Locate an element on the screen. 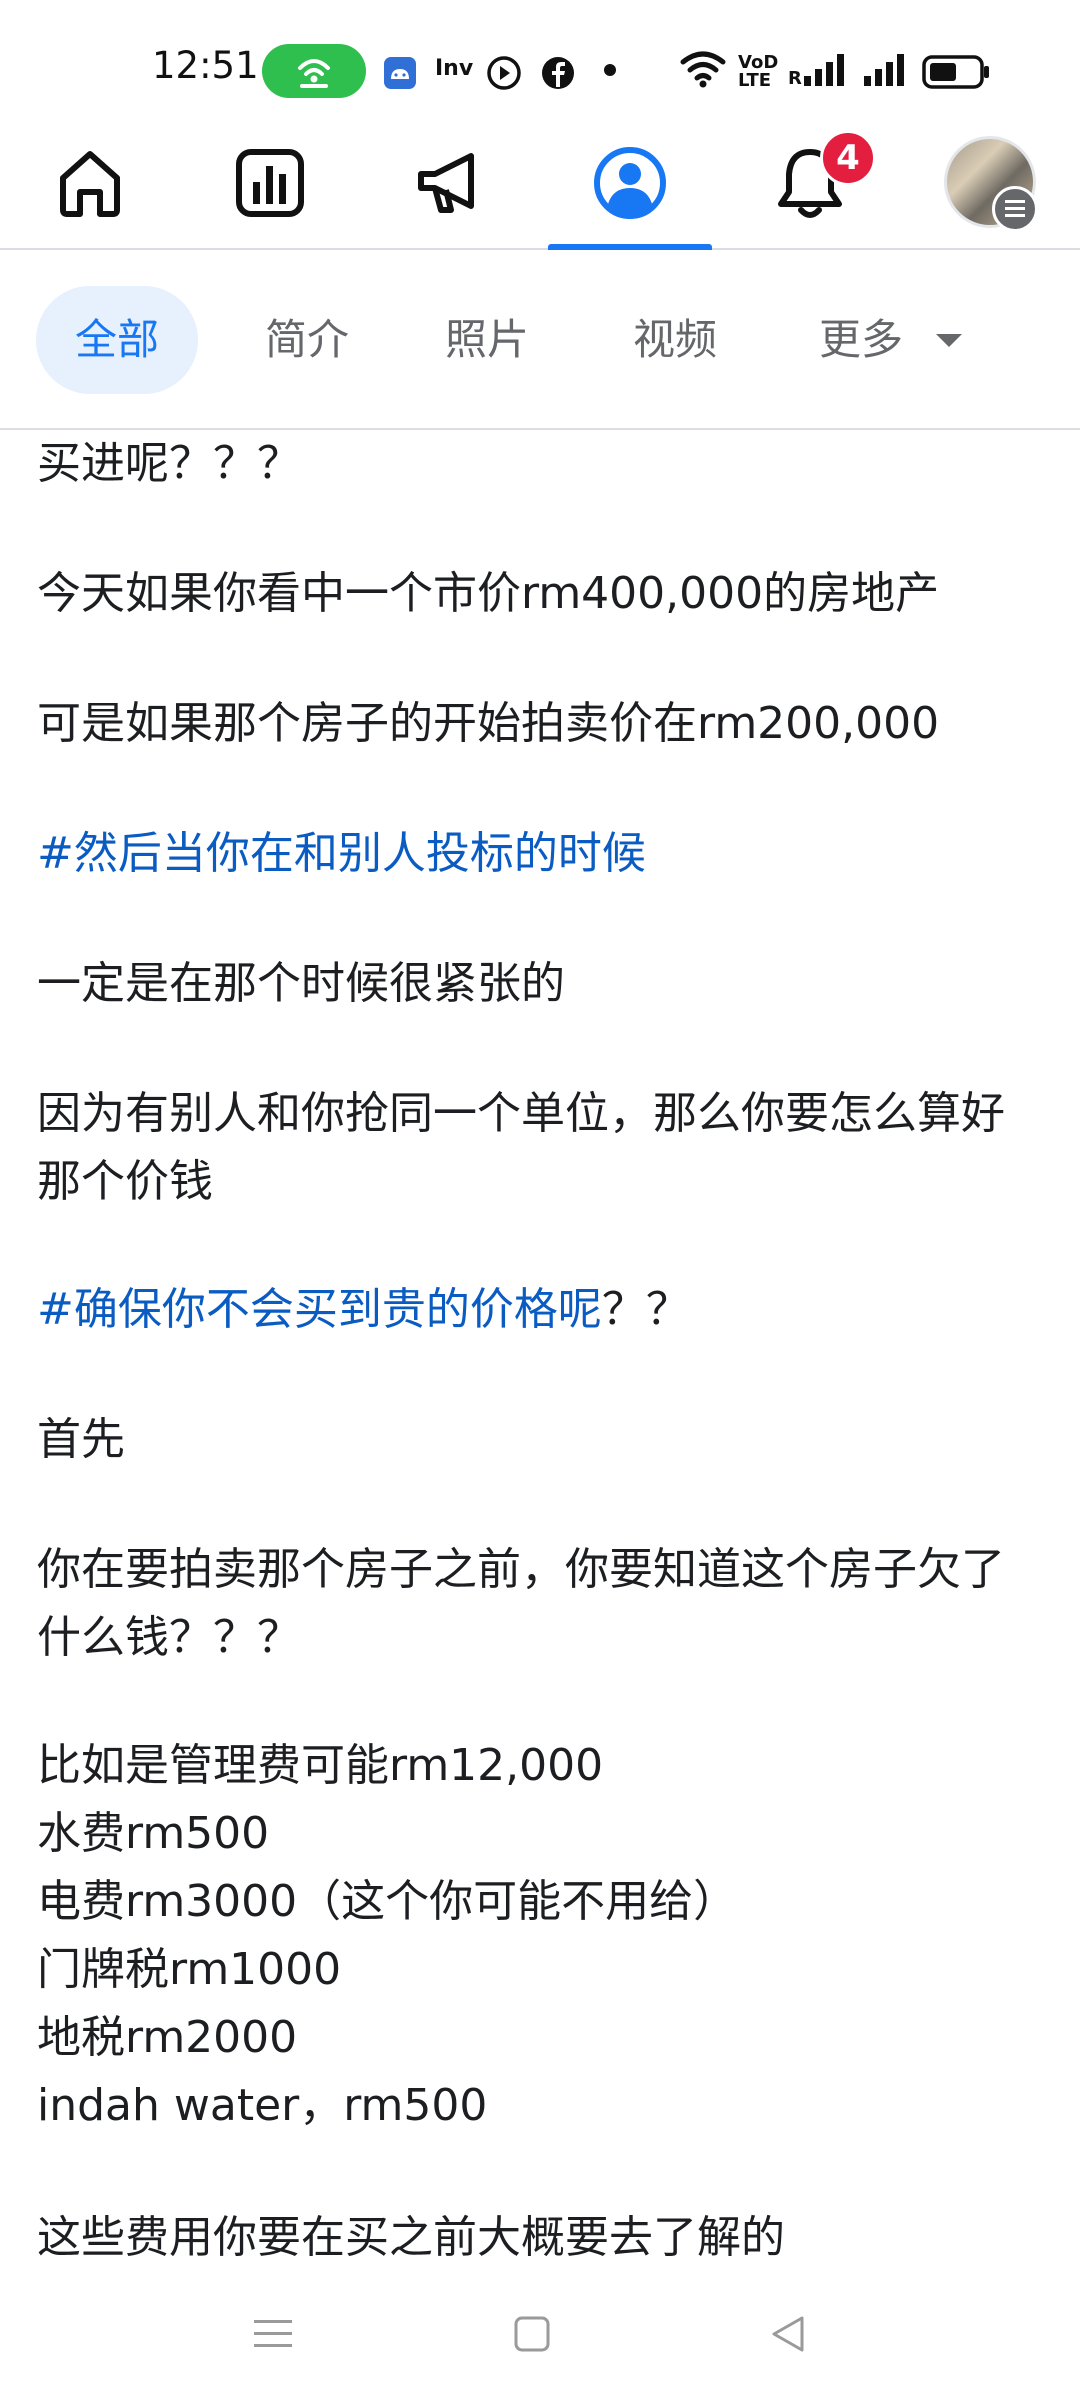 The width and height of the screenshot is (1080, 2400). signal-icon is located at coordinates (824, 70).